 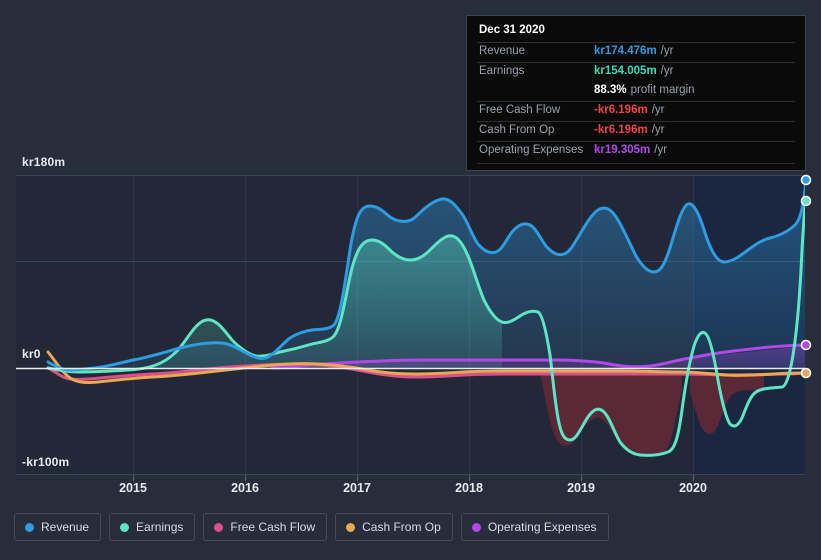 I want to click on tooltip-label-cash-from-op: Cash From Op, so click(x=517, y=130).